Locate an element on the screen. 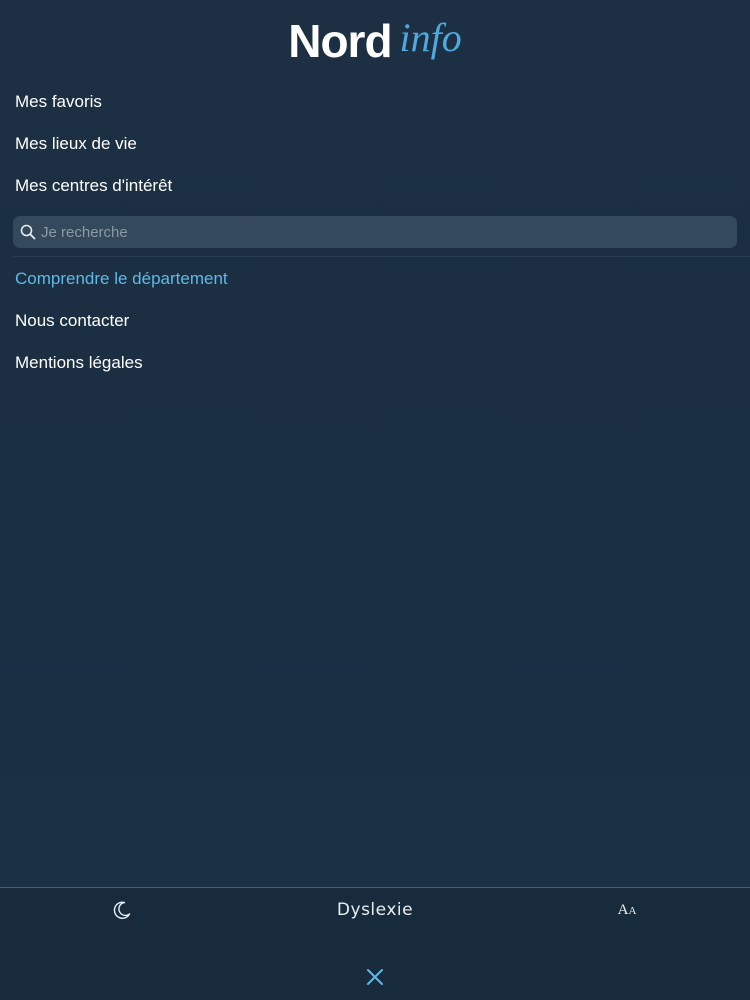  night-mode-button is located at coordinates (122, 910).